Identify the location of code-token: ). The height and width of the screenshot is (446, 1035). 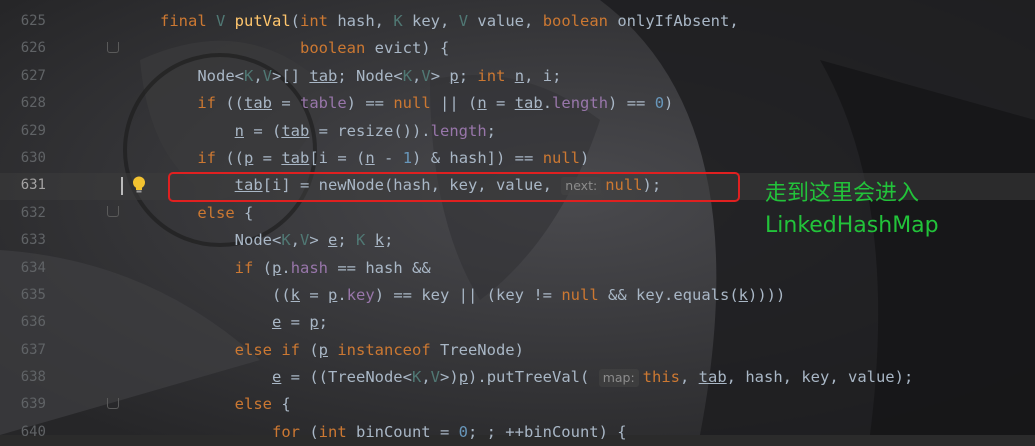
(585, 157).